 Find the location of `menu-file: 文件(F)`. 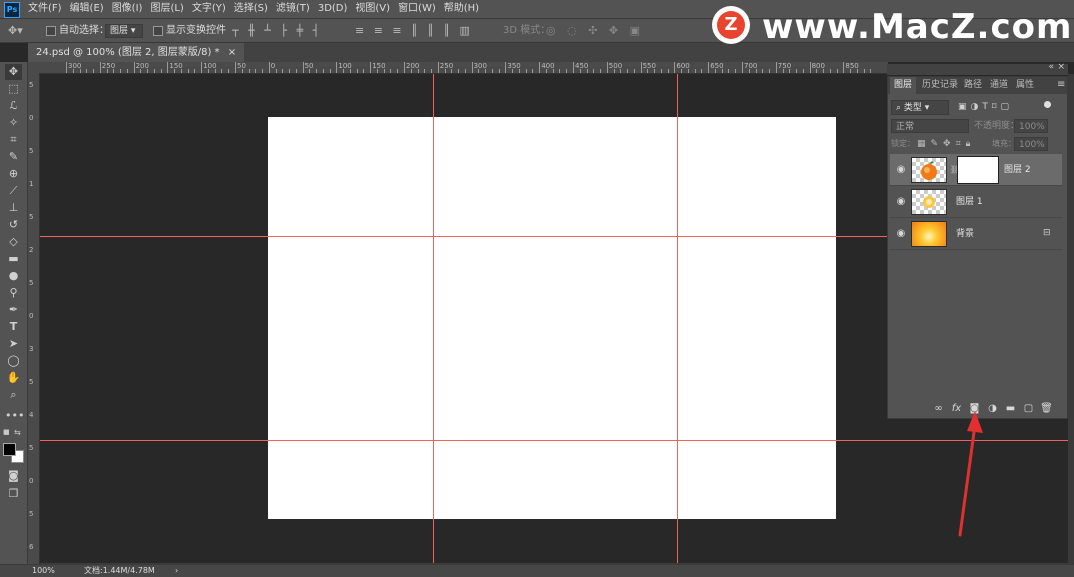

menu-file: 文件(F) is located at coordinates (45, 9).